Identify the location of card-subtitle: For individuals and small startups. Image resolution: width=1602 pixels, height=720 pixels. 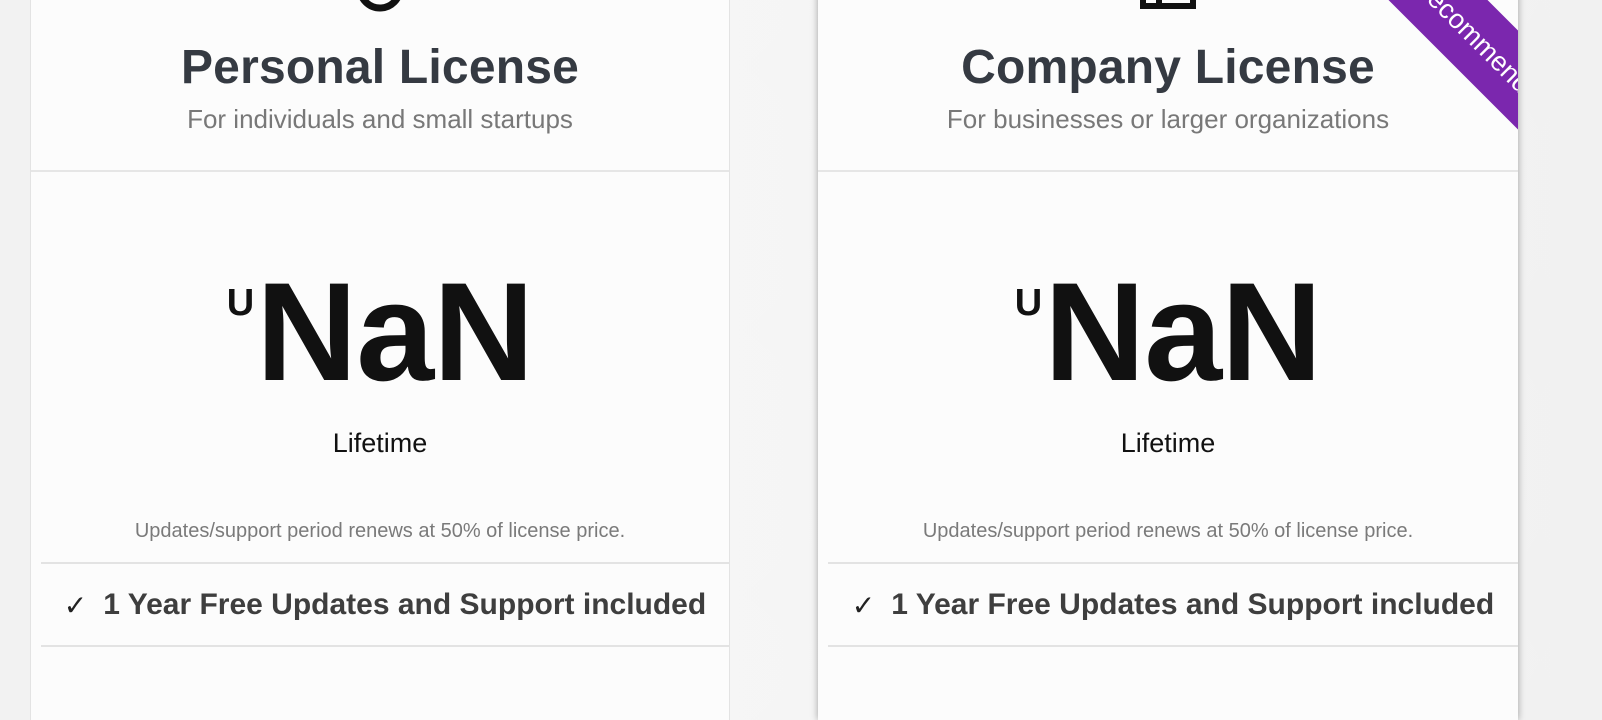
(380, 119).